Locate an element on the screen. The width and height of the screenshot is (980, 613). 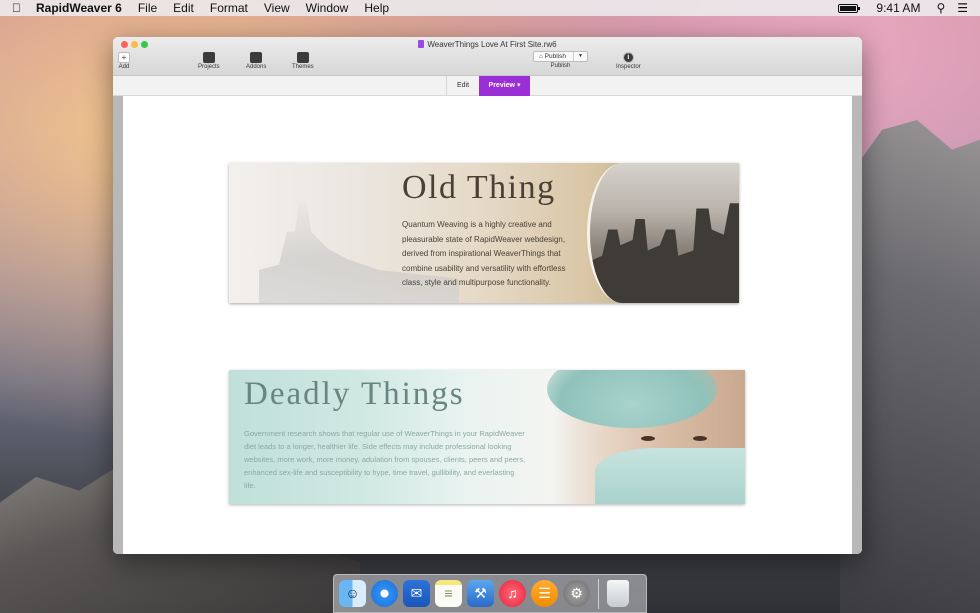
tab-preview-label: Preview is located at coordinates (501, 85).